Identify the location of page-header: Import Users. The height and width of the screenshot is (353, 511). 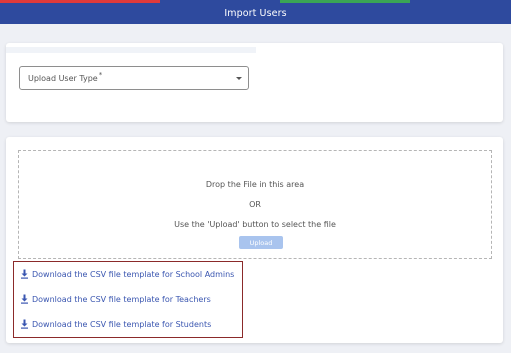
(255, 13).